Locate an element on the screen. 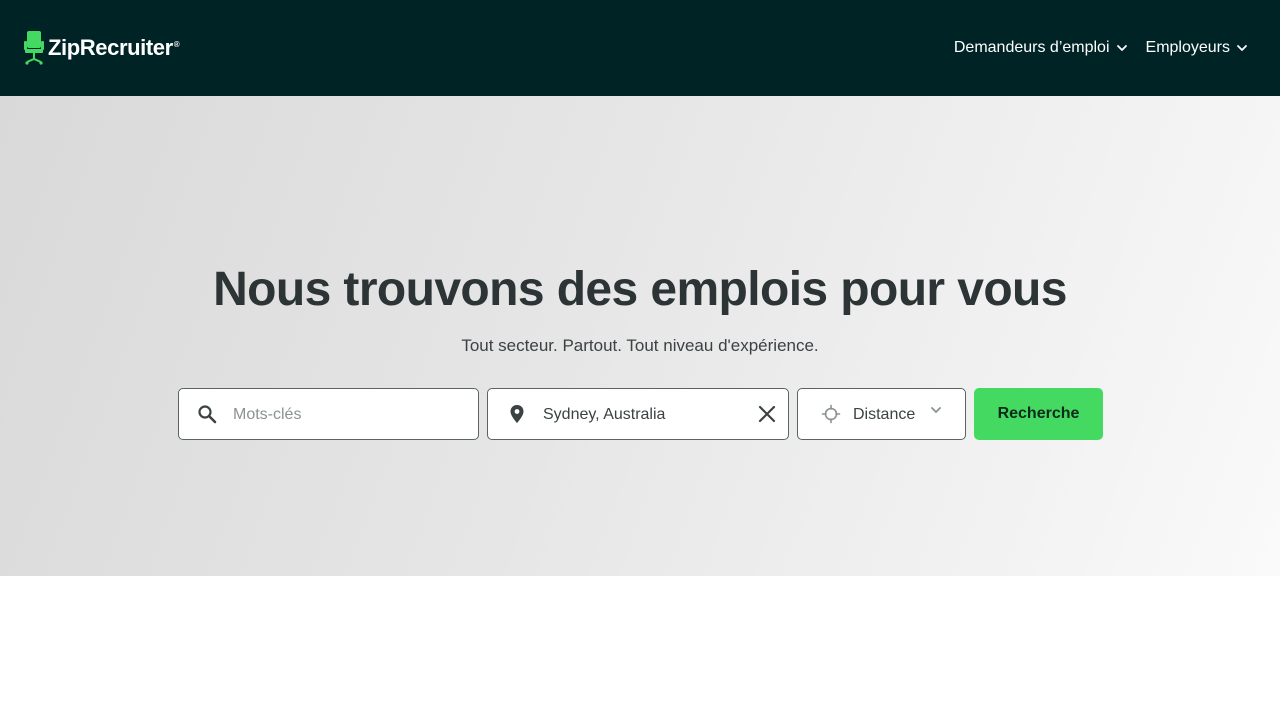 The image size is (1280, 720). distance-label: Distance is located at coordinates (884, 414).